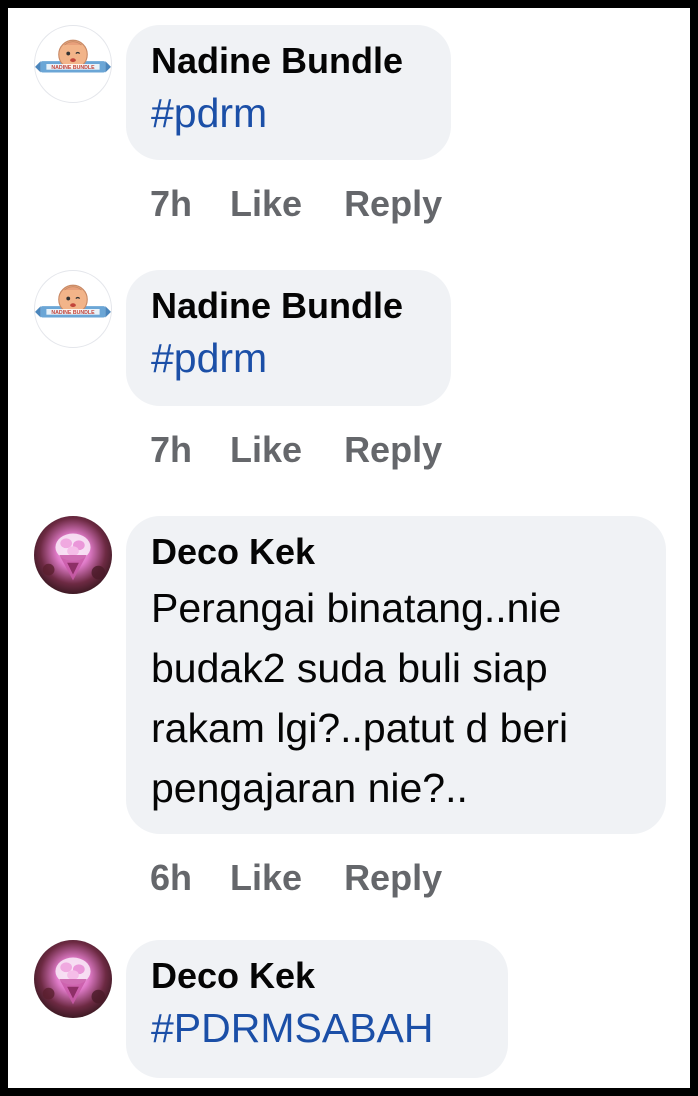 Image resolution: width=698 pixels, height=1096 pixels. I want to click on comment-actions: 6h Like Reply, so click(296, 878).